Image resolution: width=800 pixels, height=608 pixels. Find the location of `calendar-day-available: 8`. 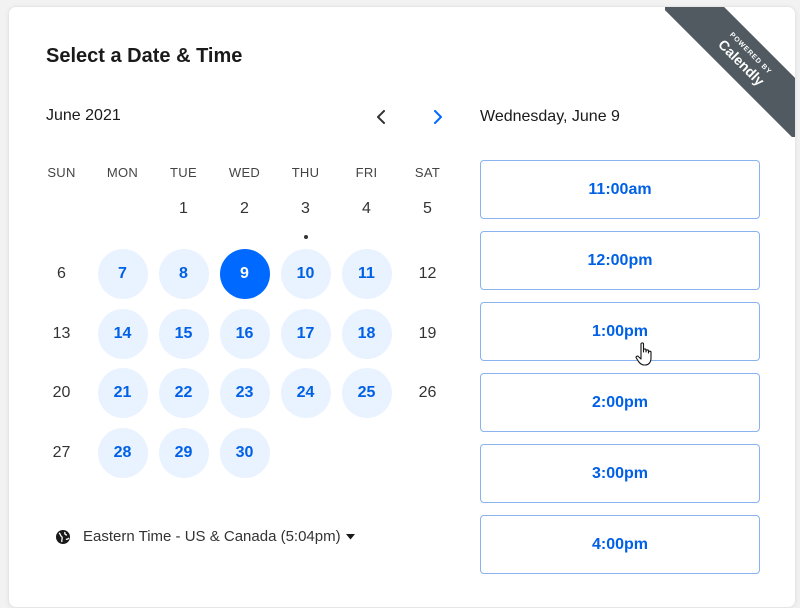

calendar-day-available: 8 is located at coordinates (183, 274).